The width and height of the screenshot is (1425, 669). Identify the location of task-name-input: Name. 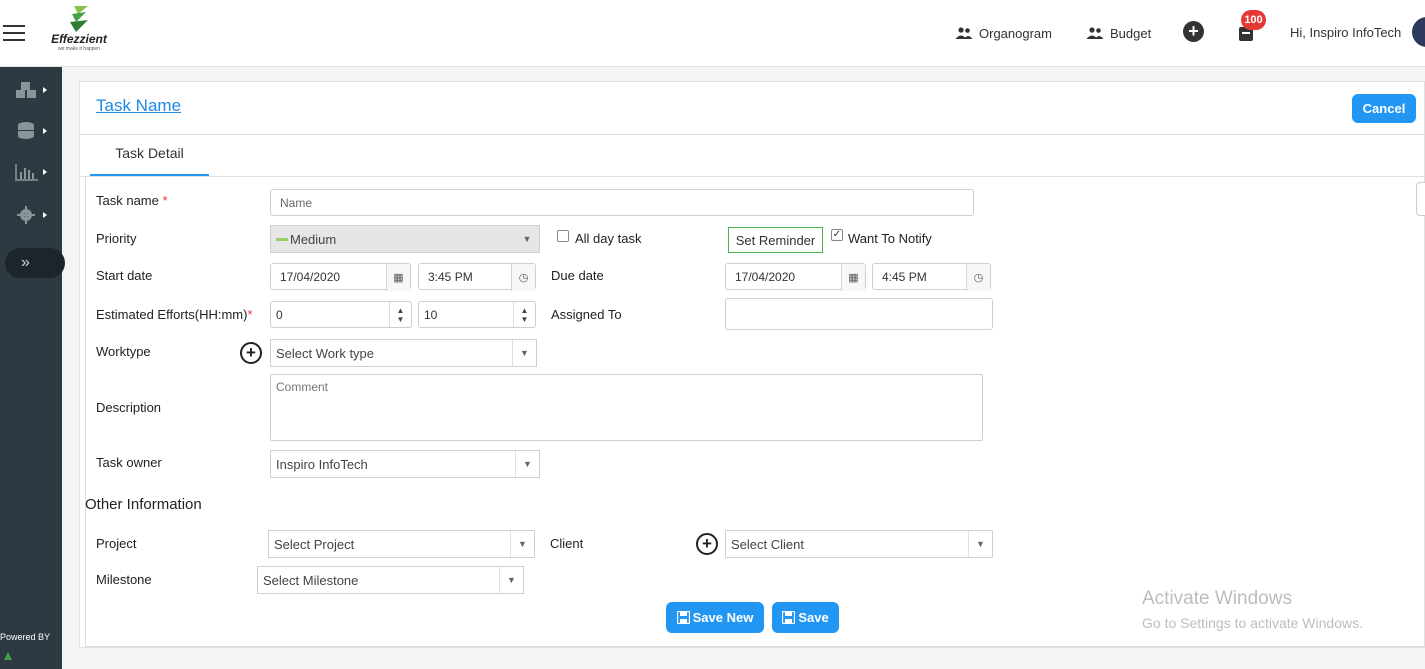
(622, 202).